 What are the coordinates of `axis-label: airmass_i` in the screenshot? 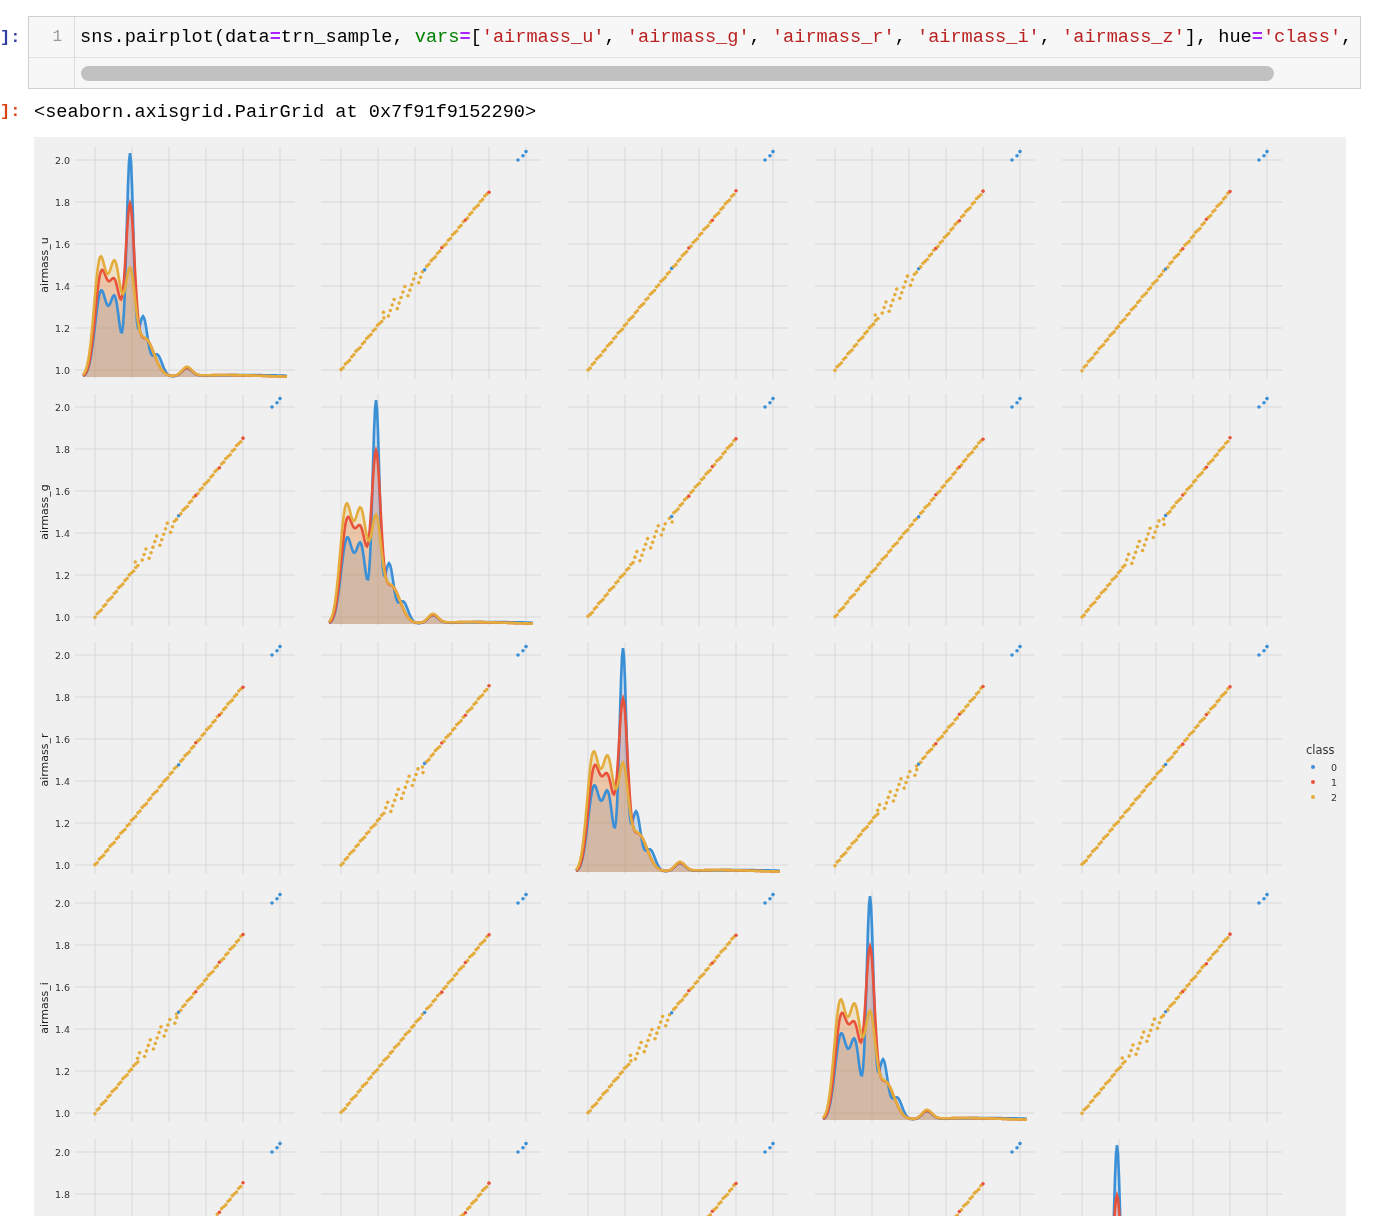 It's located at (44, 1008).